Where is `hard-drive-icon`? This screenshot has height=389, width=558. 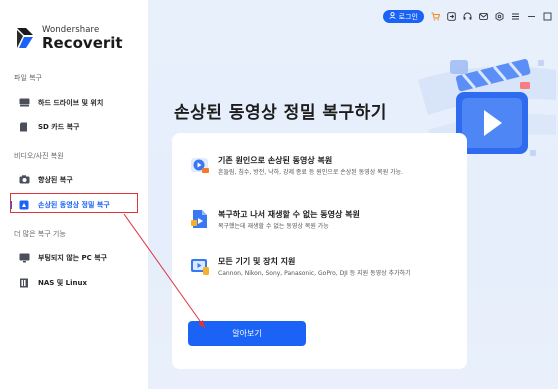 hard-drive-icon is located at coordinates (24, 103).